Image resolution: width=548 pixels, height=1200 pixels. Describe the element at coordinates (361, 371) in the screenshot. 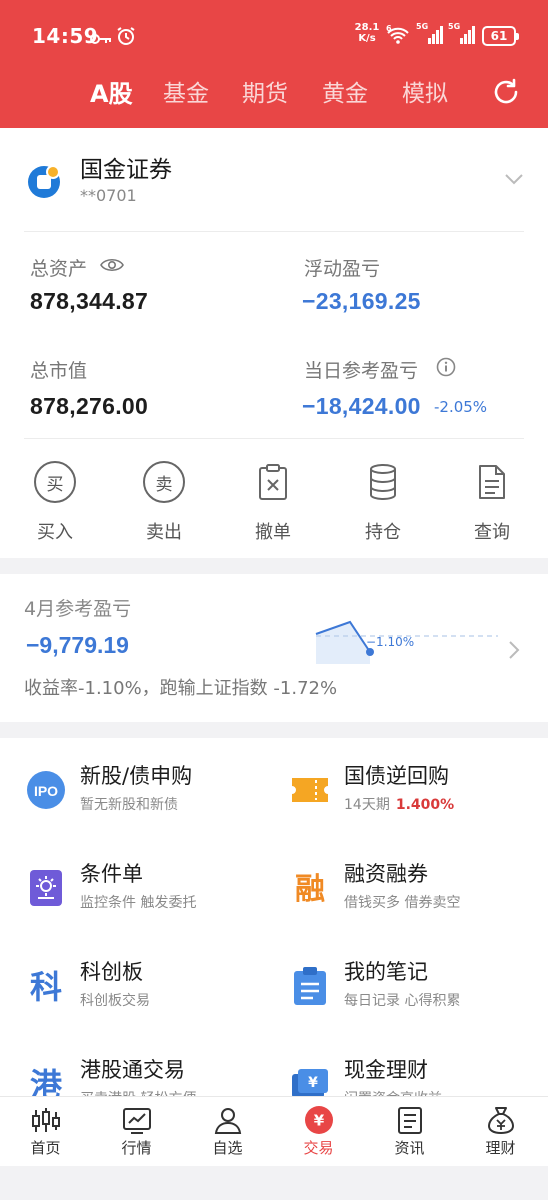

I see `daily-pl-label: 当日参考盈亏` at that location.